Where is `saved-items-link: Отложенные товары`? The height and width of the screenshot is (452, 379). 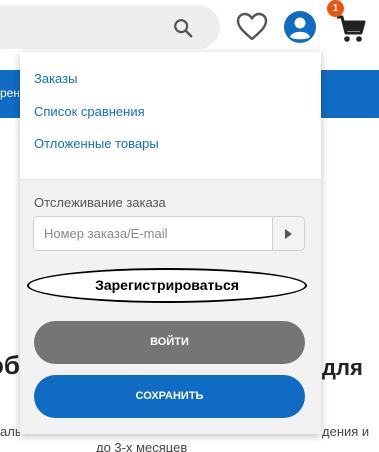
saved-items-link: Отложенные товары is located at coordinates (96, 143).